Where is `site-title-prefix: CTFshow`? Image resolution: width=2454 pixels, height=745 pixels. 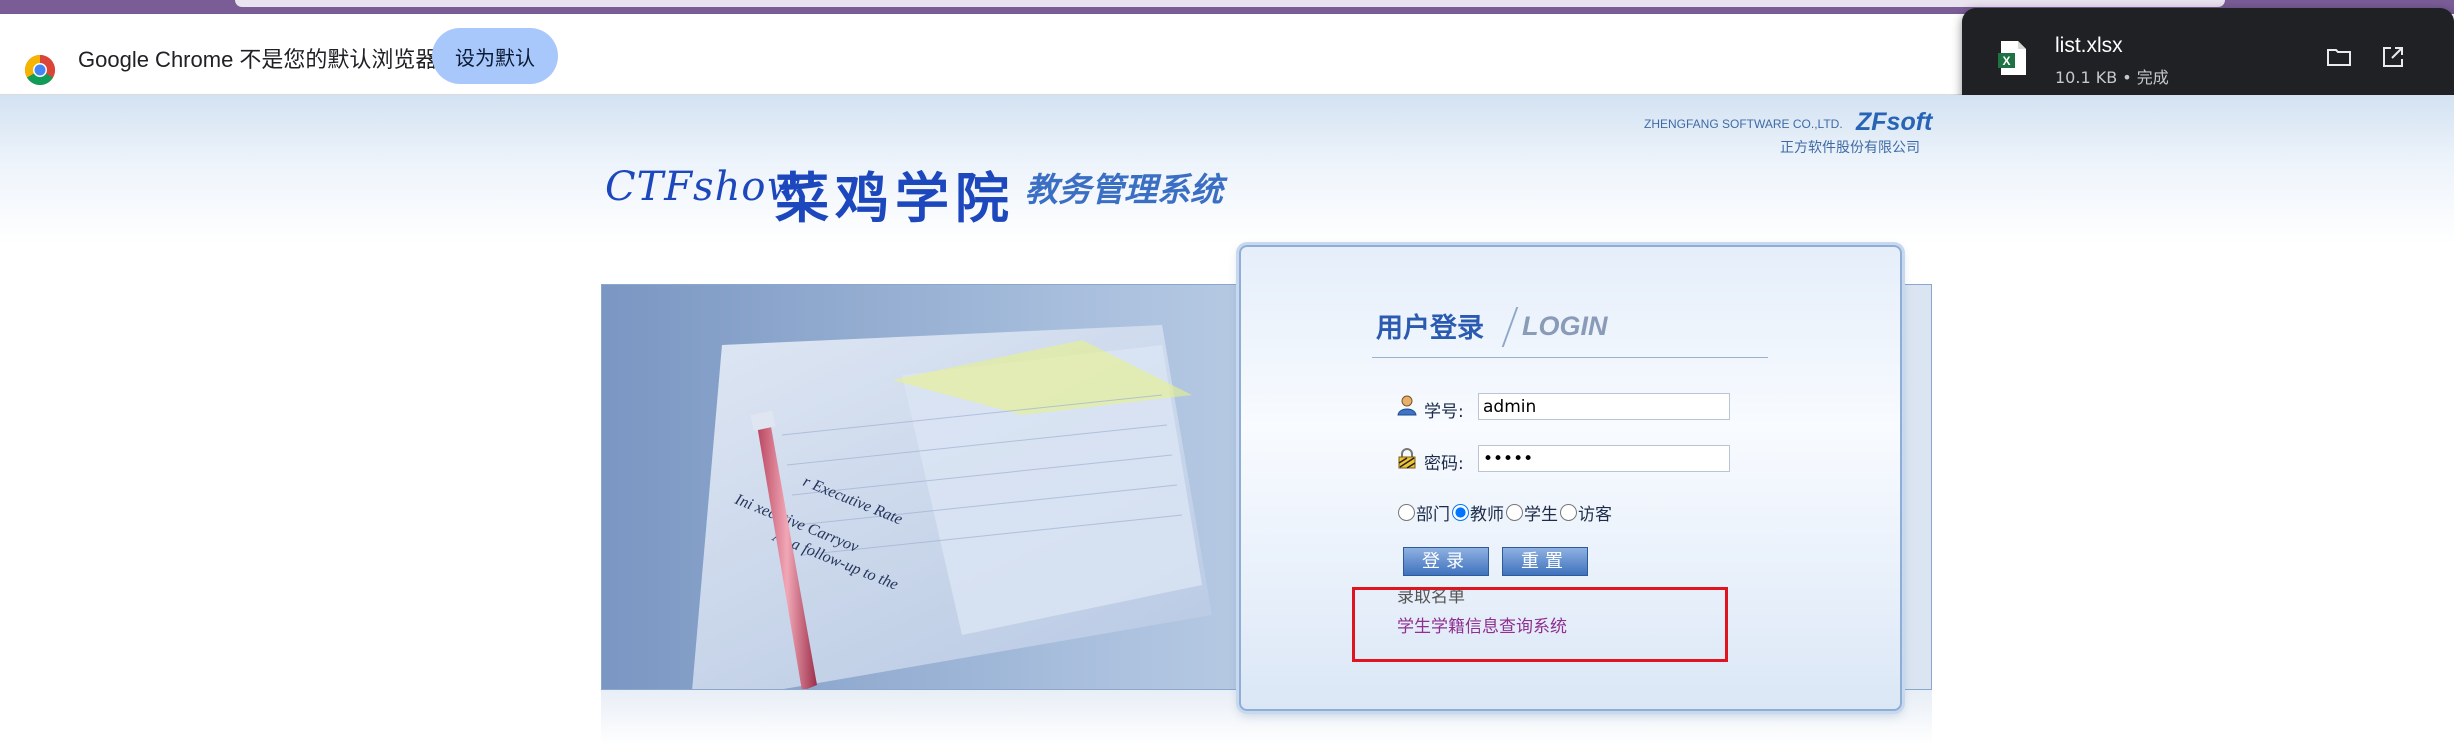
site-title-prefix: CTFshow is located at coordinates (703, 187).